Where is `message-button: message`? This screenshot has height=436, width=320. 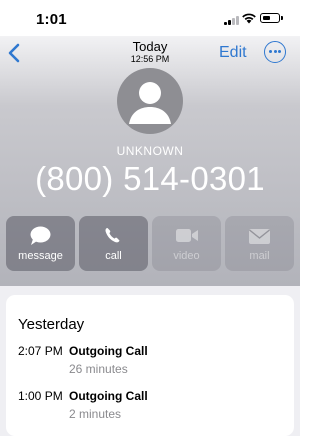 message-button: message is located at coordinates (40, 243).